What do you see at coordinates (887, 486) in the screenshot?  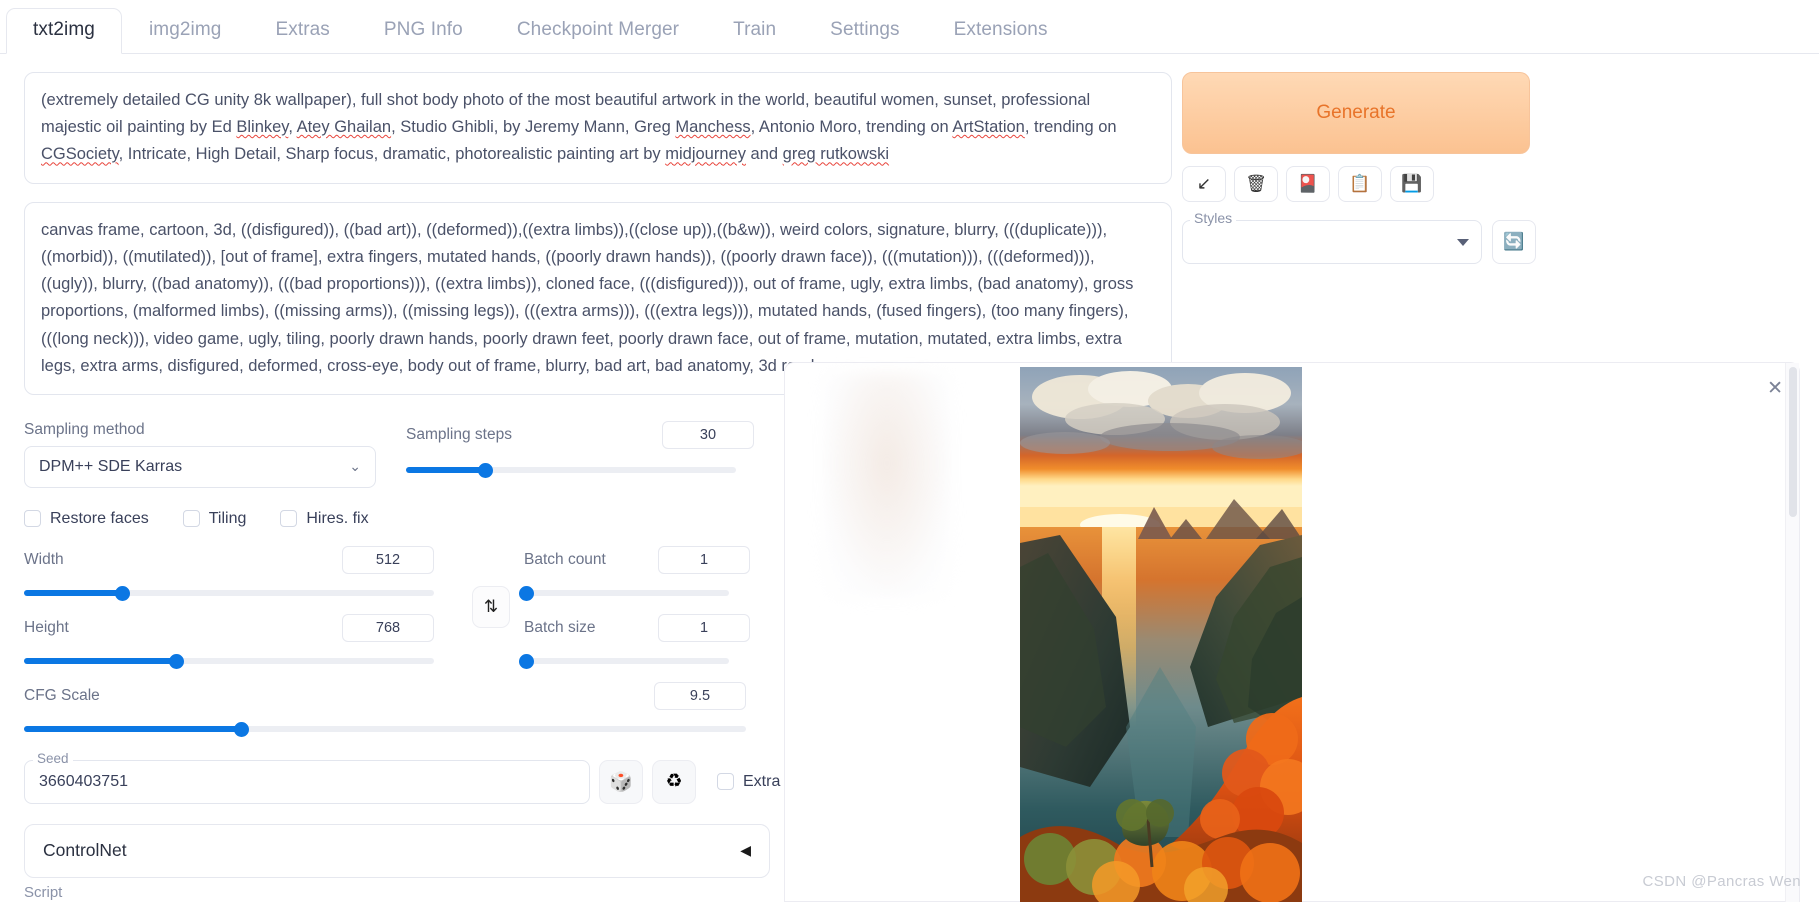 I see `gallery-thumbnail-placeholder` at bounding box center [887, 486].